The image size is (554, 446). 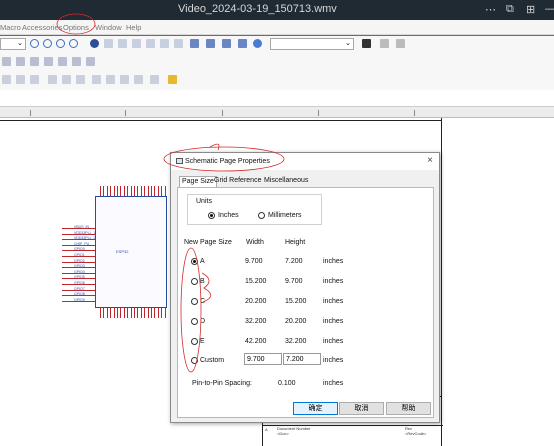 I want to click on cancel-button: 取消, so click(x=361, y=408).